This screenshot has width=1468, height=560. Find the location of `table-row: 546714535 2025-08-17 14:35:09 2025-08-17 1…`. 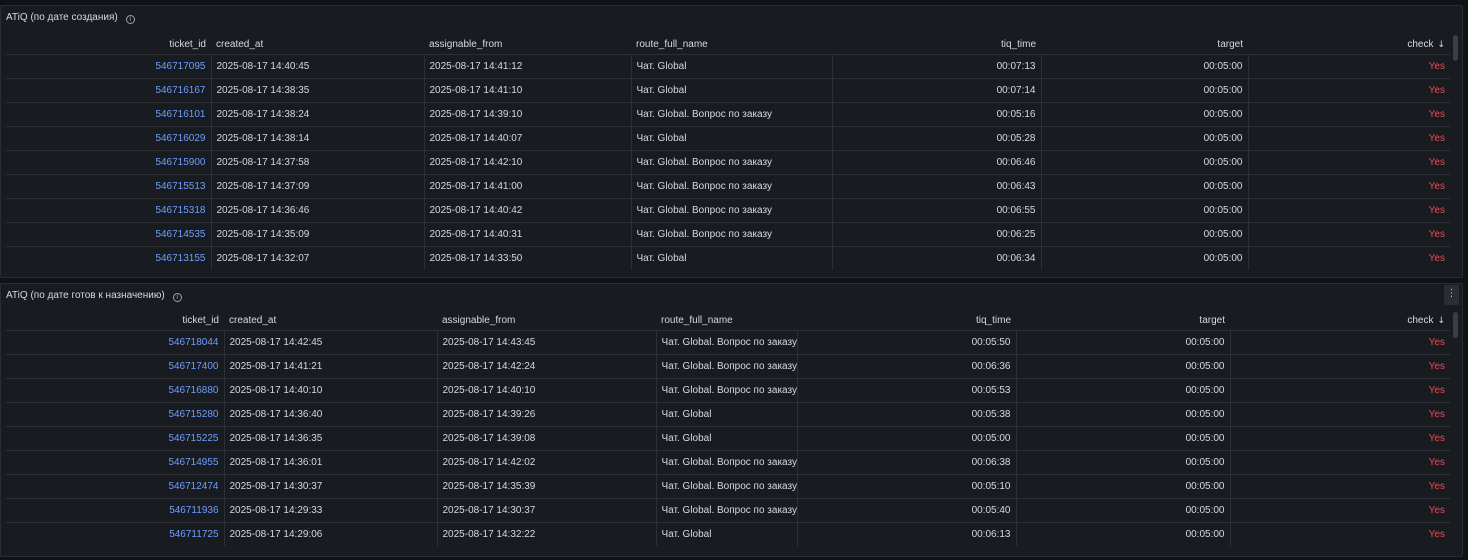

table-row: 546714535 2025-08-17 14:35:09 2025-08-17 1… is located at coordinates (728, 234).